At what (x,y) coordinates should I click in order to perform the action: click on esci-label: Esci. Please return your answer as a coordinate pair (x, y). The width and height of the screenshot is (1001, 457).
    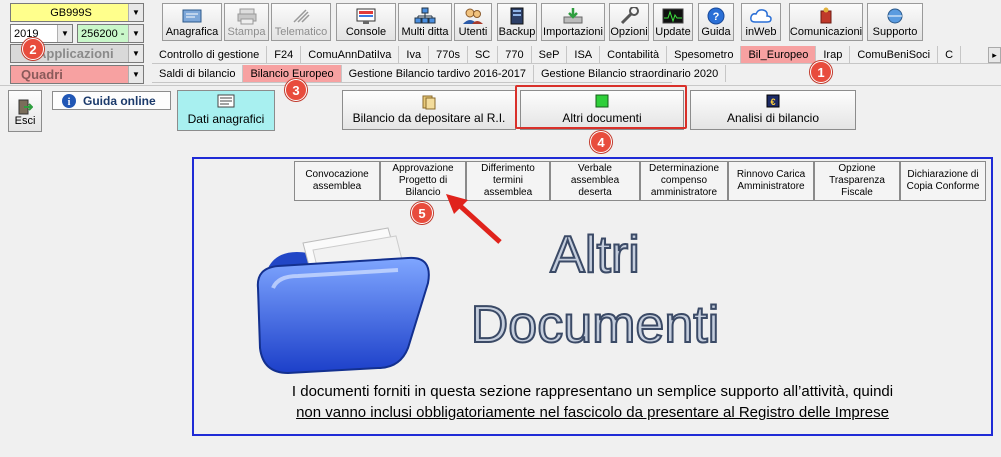
    Looking at the image, I should click on (25, 121).